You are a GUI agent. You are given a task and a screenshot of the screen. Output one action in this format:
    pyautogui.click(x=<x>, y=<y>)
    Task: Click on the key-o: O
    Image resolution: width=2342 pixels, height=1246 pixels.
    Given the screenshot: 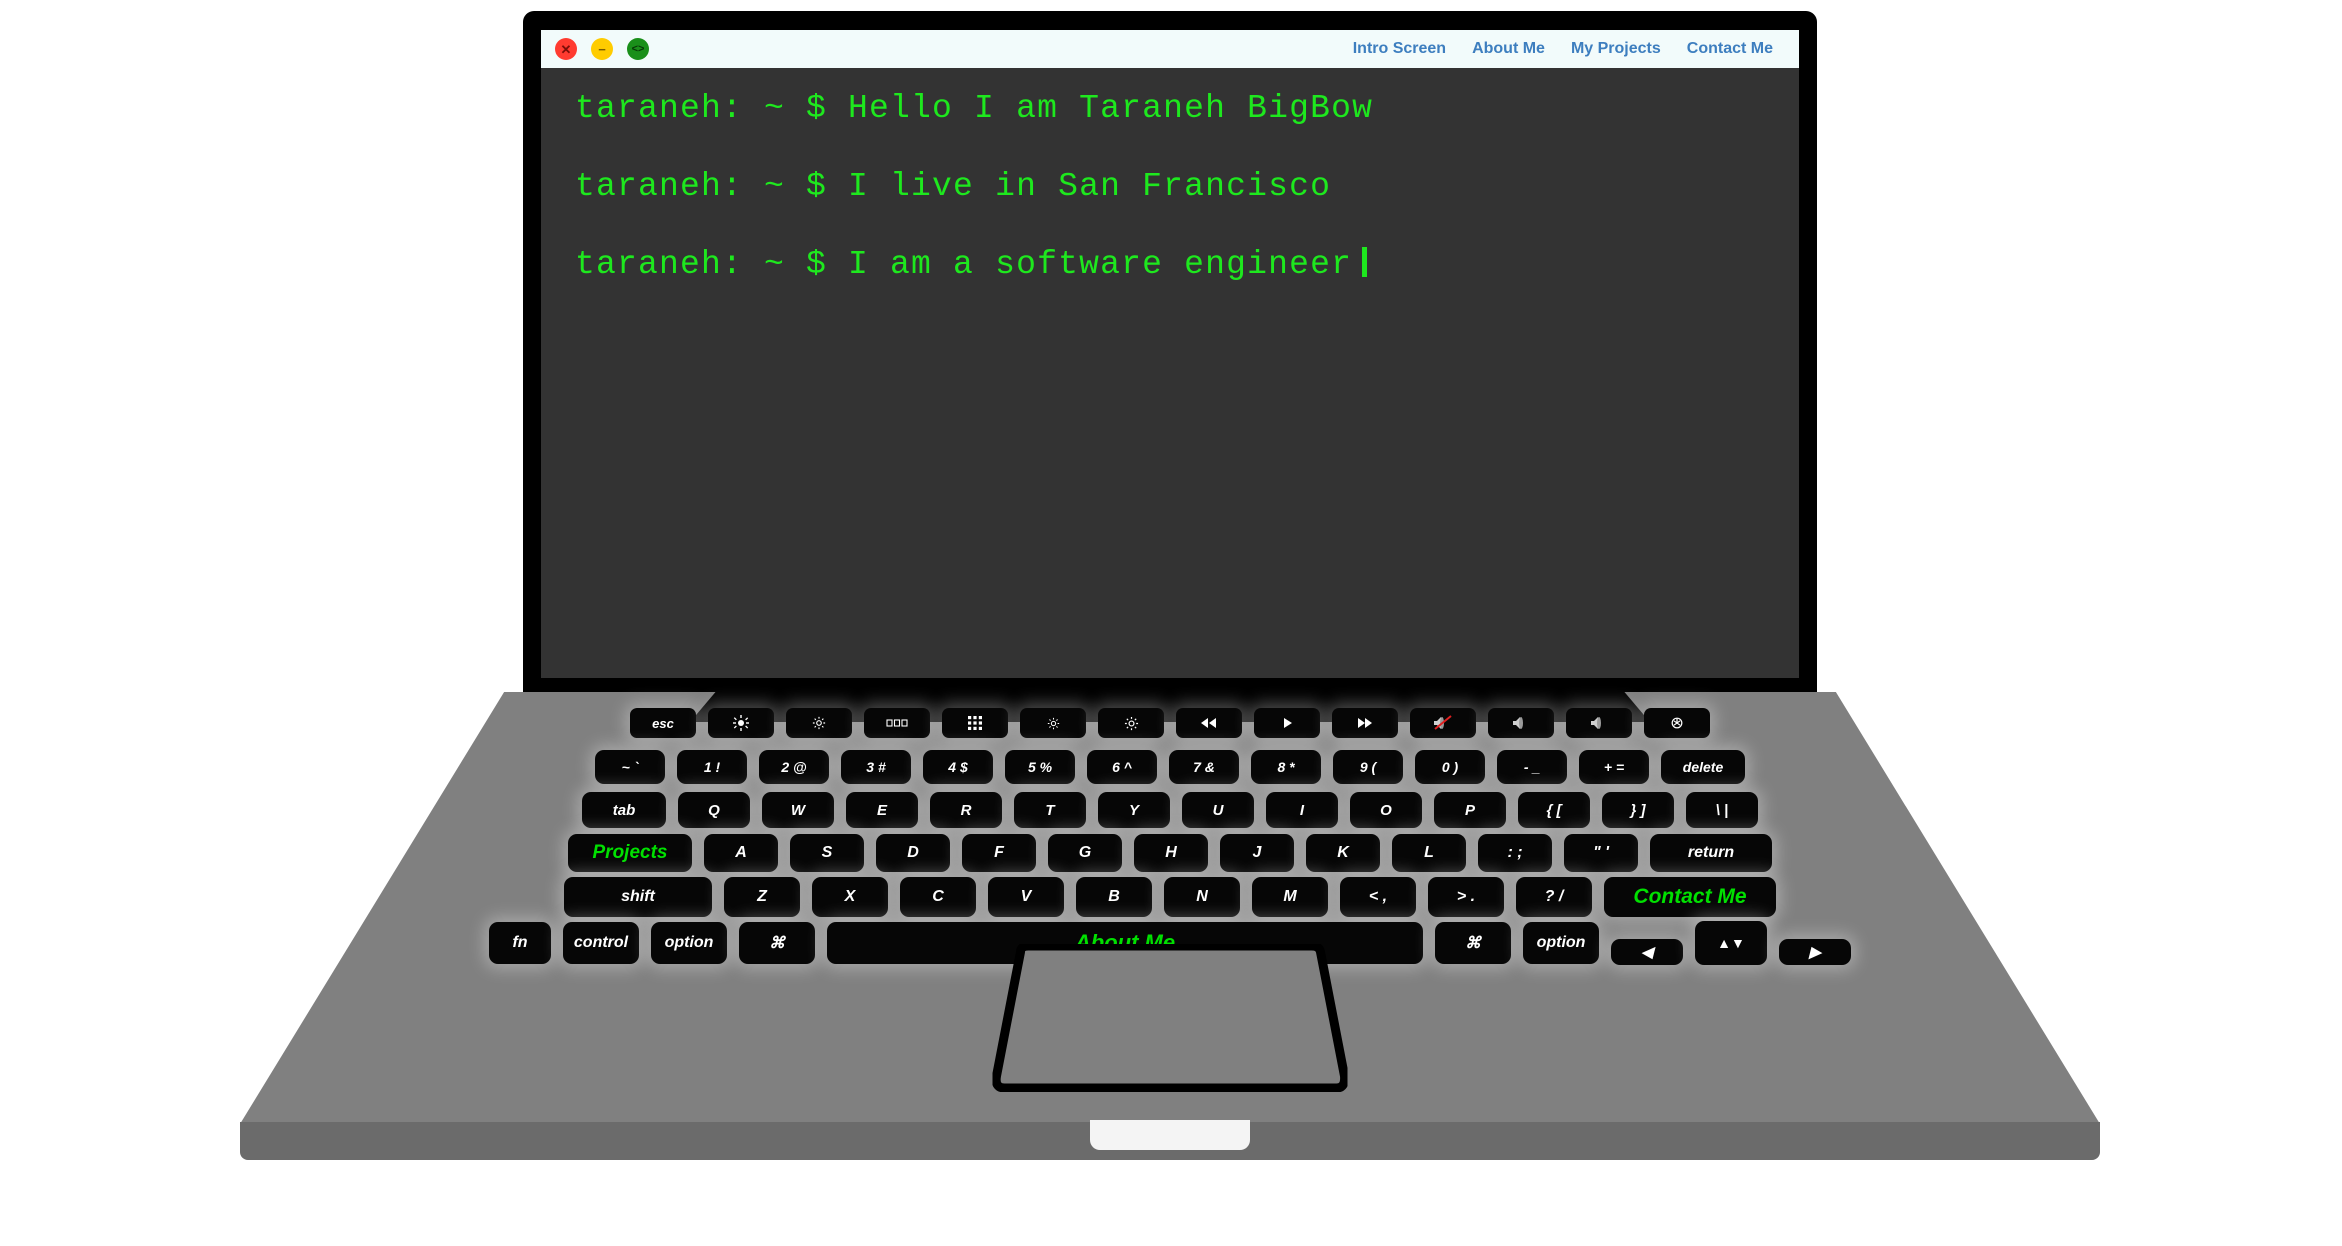 What is the action you would take?
    pyautogui.click(x=1386, y=810)
    